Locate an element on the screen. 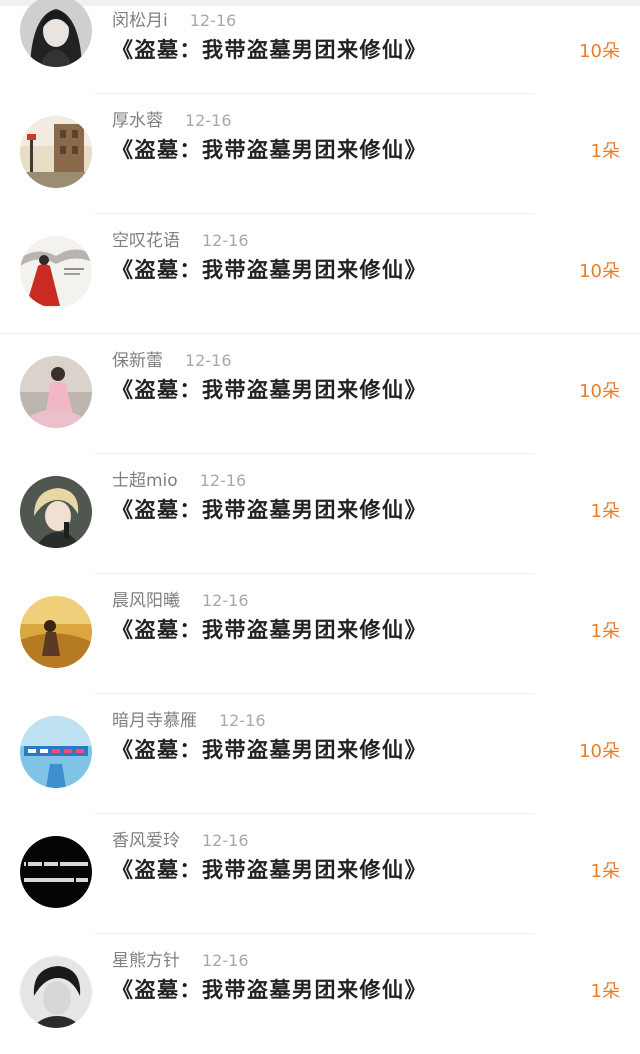  avatar-black-text-image-icon is located at coordinates (56, 872).